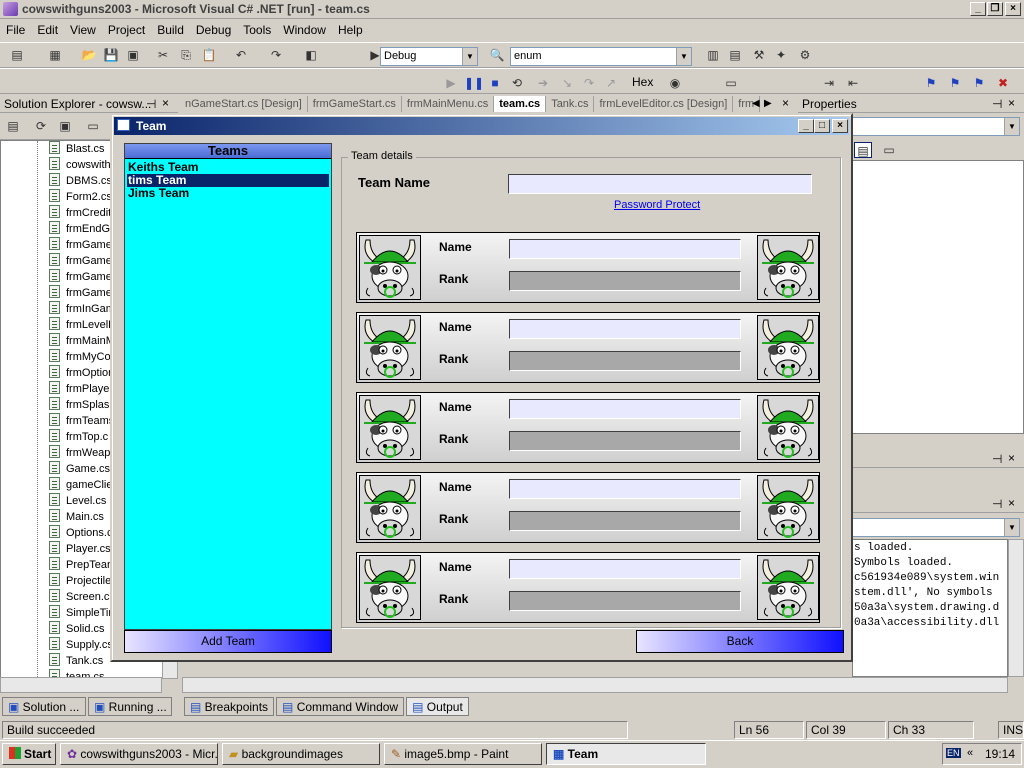 The image size is (1024, 768). I want to click on property-pages-icon: ▤, so click(863, 150).